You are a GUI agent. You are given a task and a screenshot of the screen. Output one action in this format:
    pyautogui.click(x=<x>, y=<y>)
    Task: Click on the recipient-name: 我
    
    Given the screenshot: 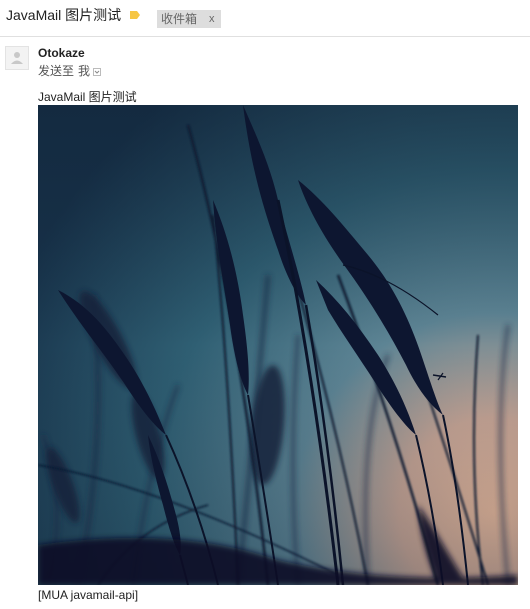 What is the action you would take?
    pyautogui.click(x=84, y=71)
    